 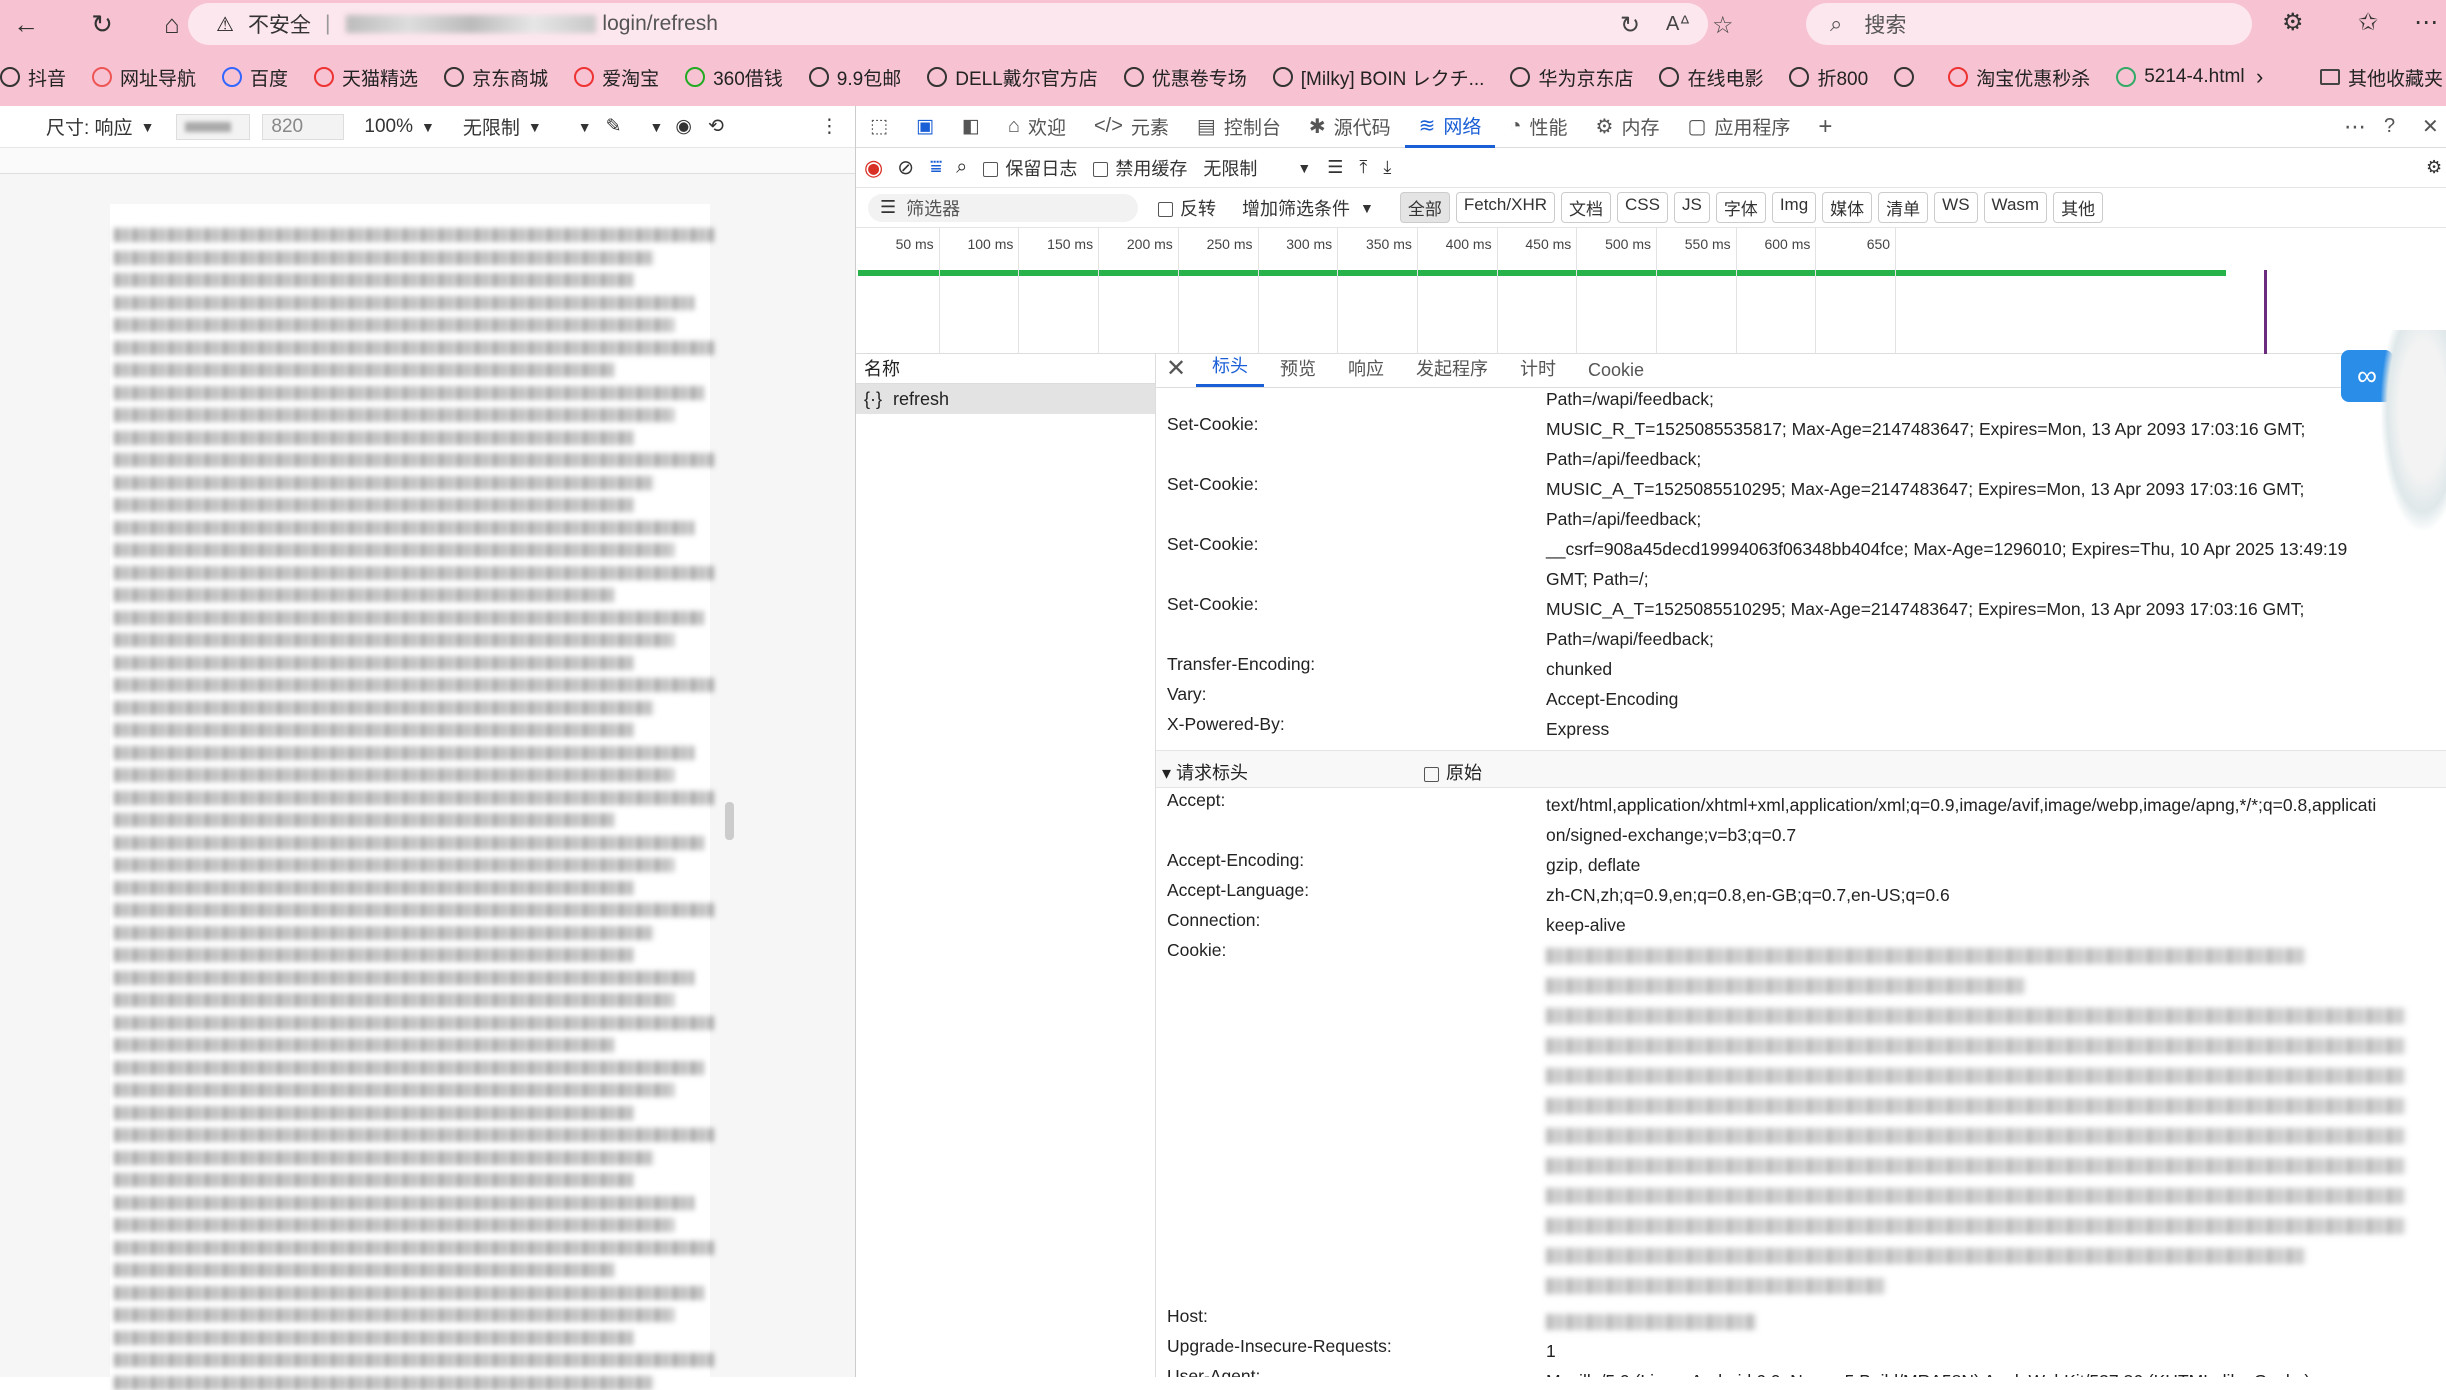 I want to click on request-row: {·} refresh, so click(x=1005, y=399).